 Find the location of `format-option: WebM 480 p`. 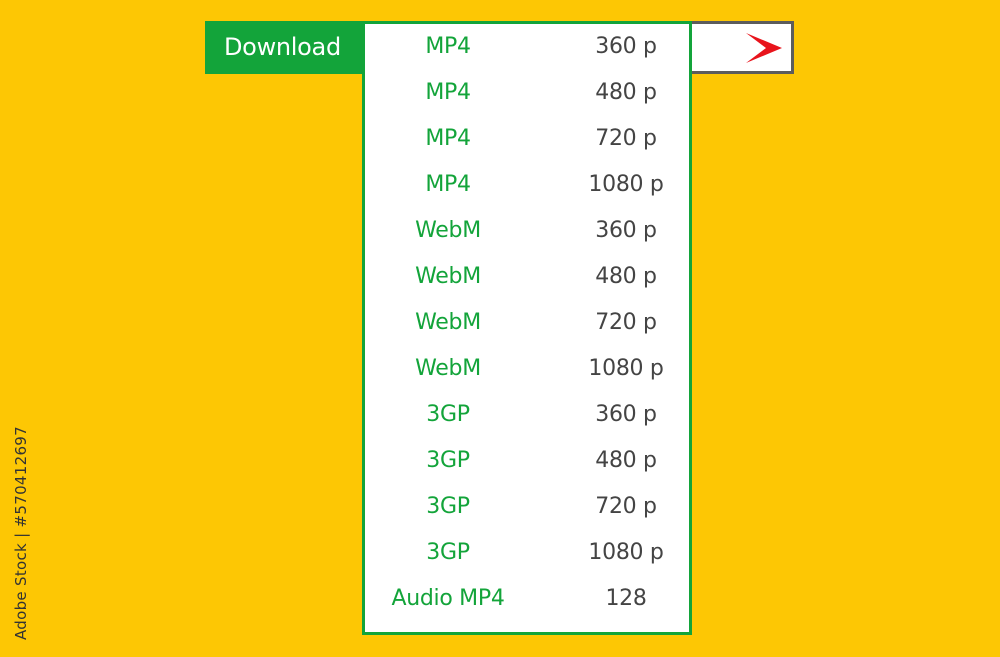

format-option: WebM 480 p is located at coordinates (527, 281).